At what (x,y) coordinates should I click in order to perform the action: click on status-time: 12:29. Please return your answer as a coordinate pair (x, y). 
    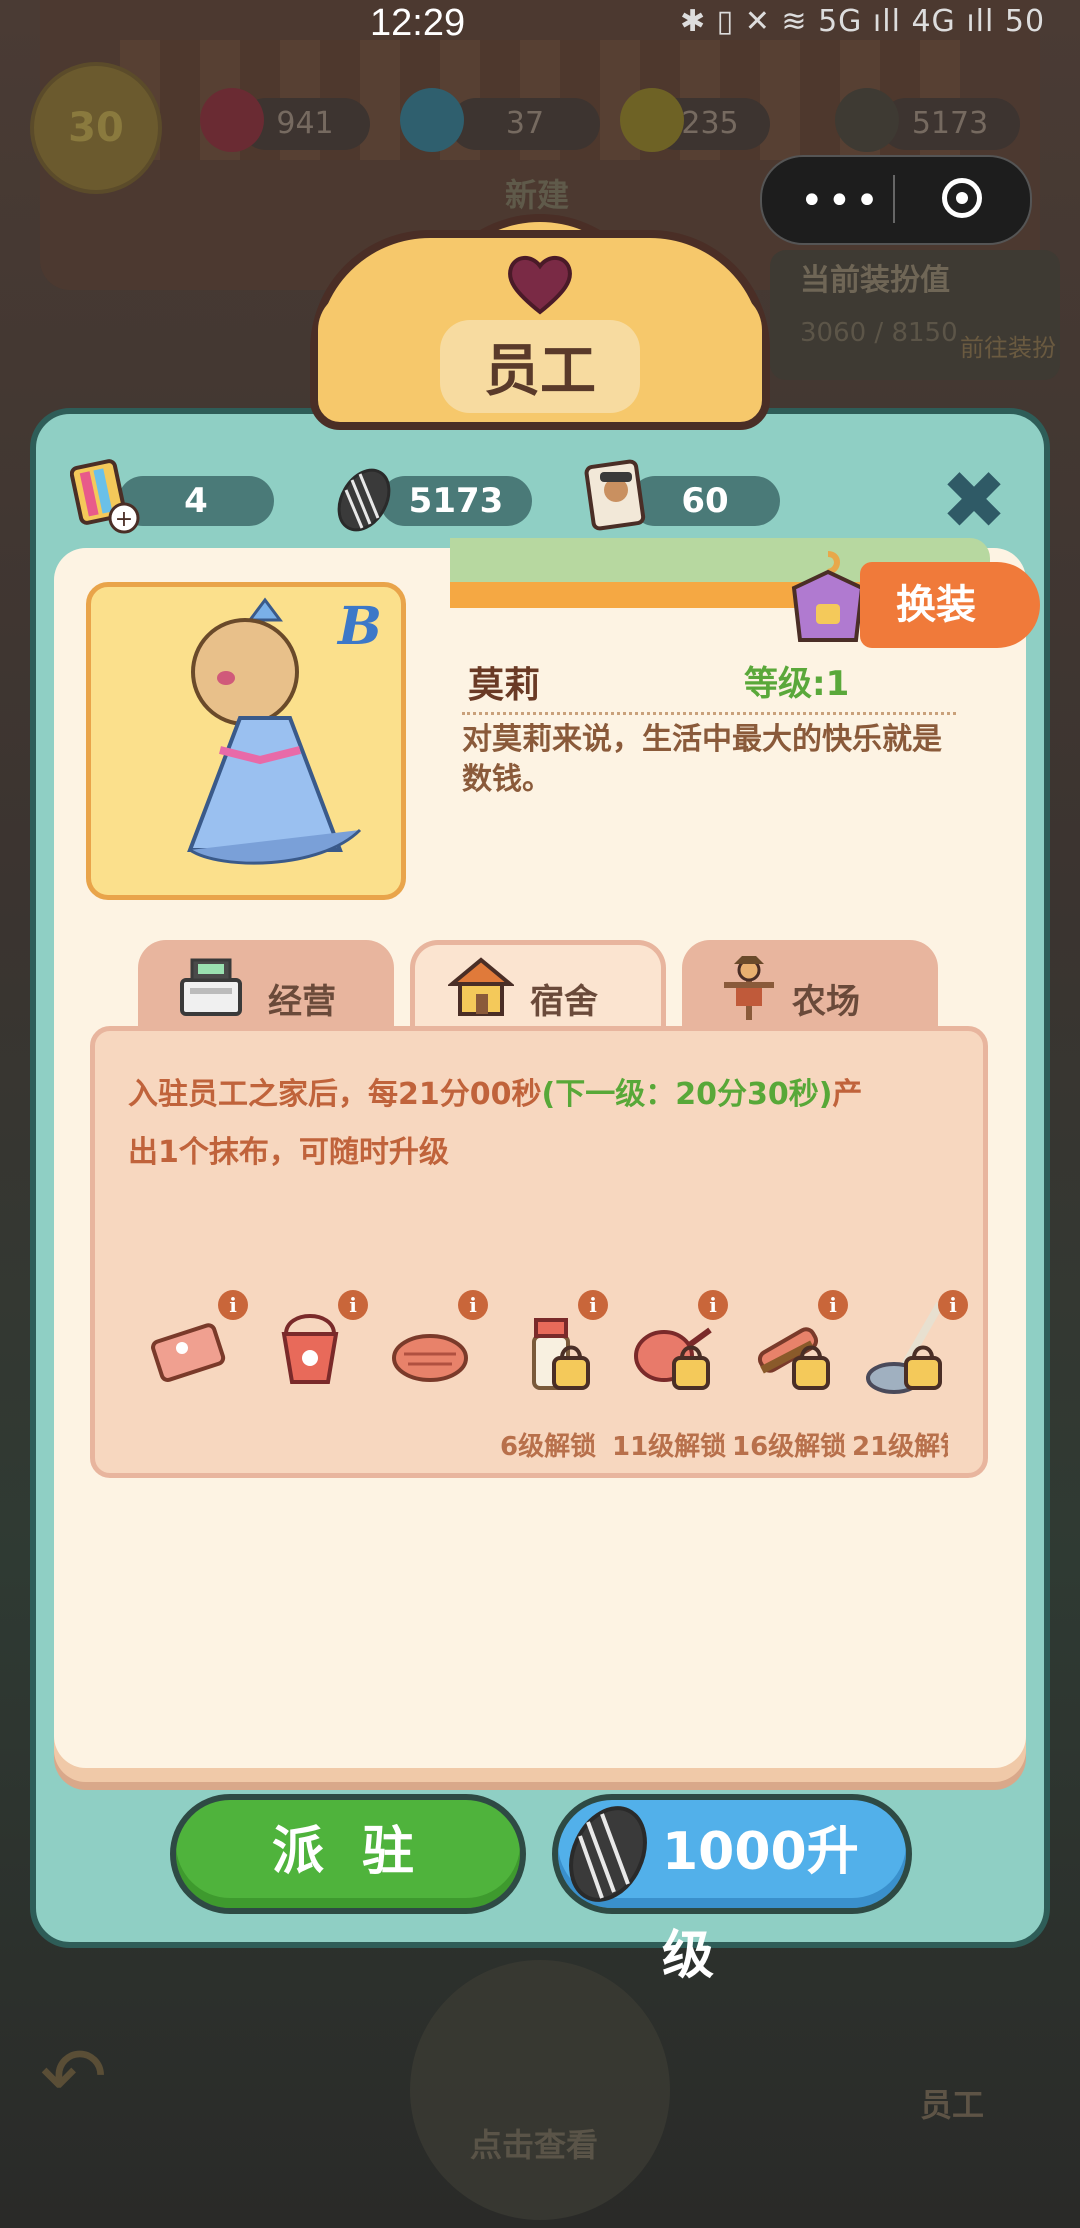
    Looking at the image, I should click on (418, 23).